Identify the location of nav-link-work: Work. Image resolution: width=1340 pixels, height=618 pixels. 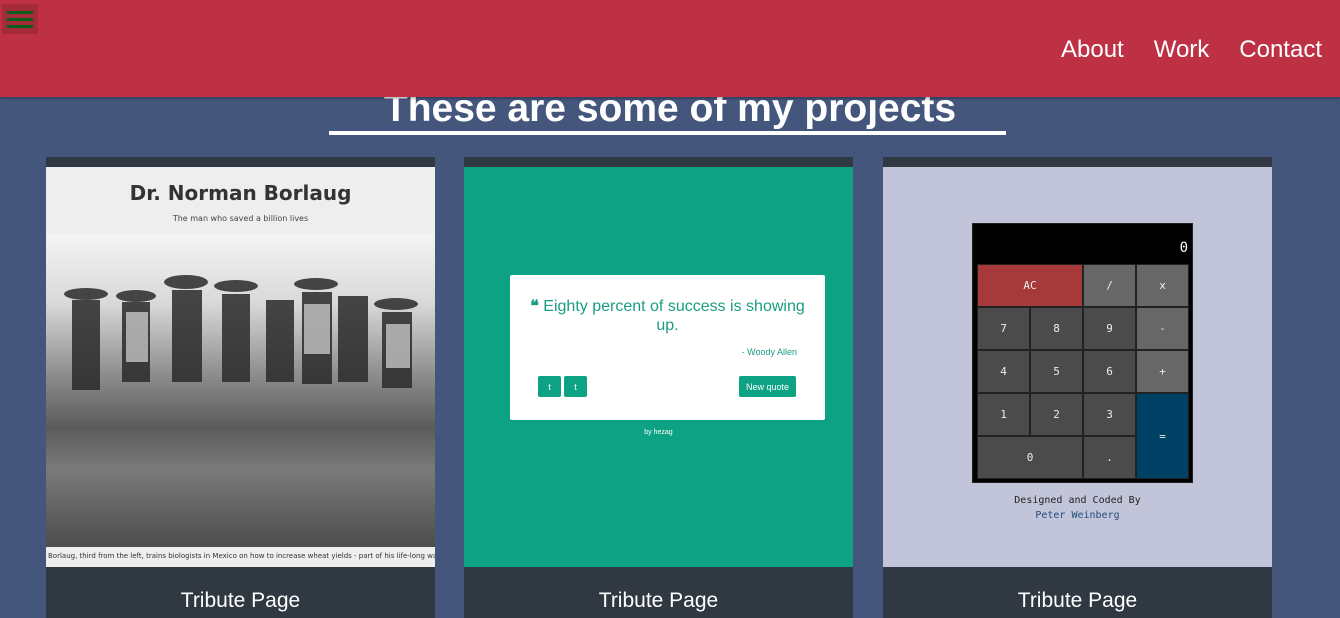
(1182, 50).